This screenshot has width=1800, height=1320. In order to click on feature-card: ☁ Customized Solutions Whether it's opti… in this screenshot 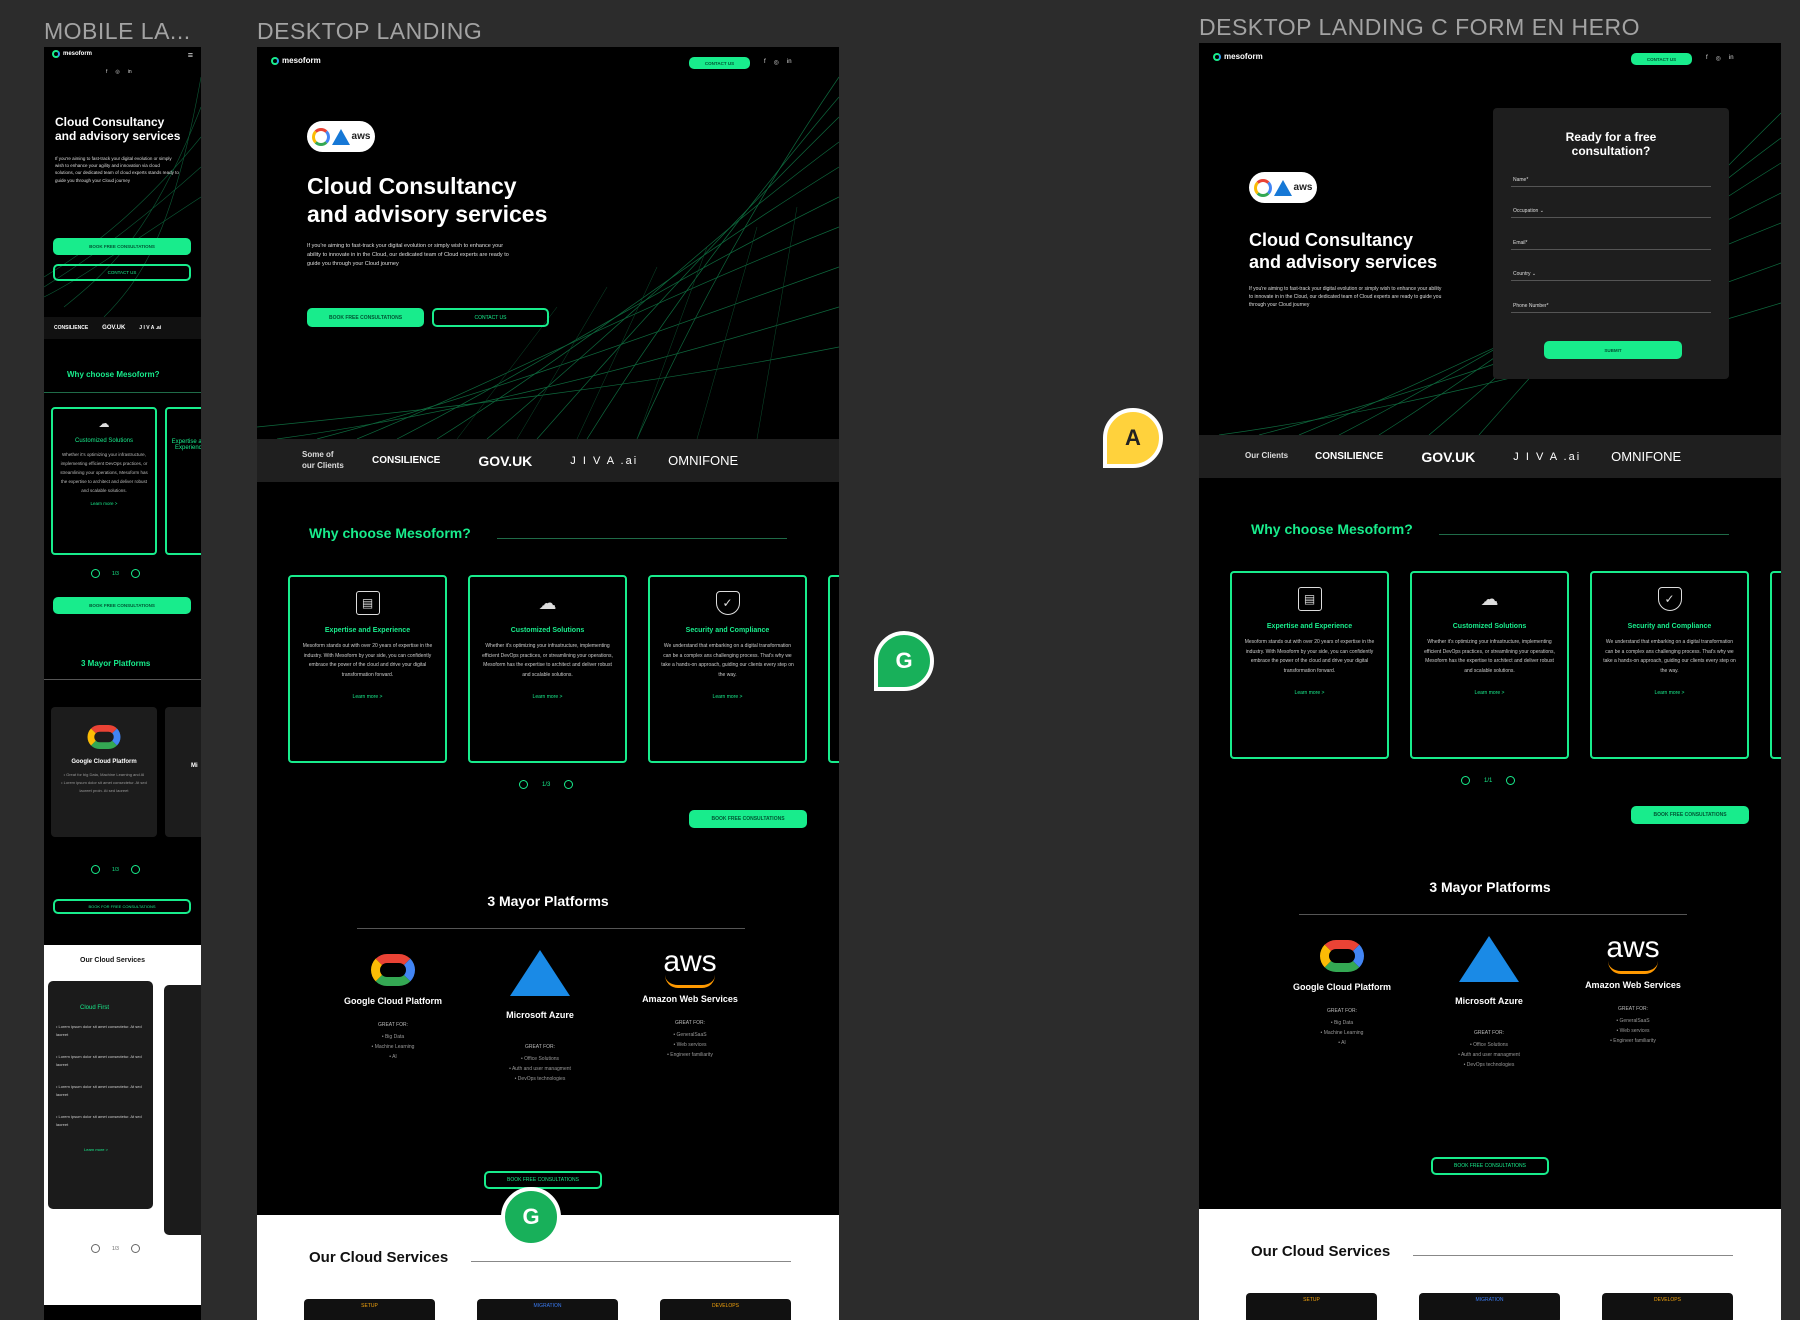, I will do `click(104, 481)`.